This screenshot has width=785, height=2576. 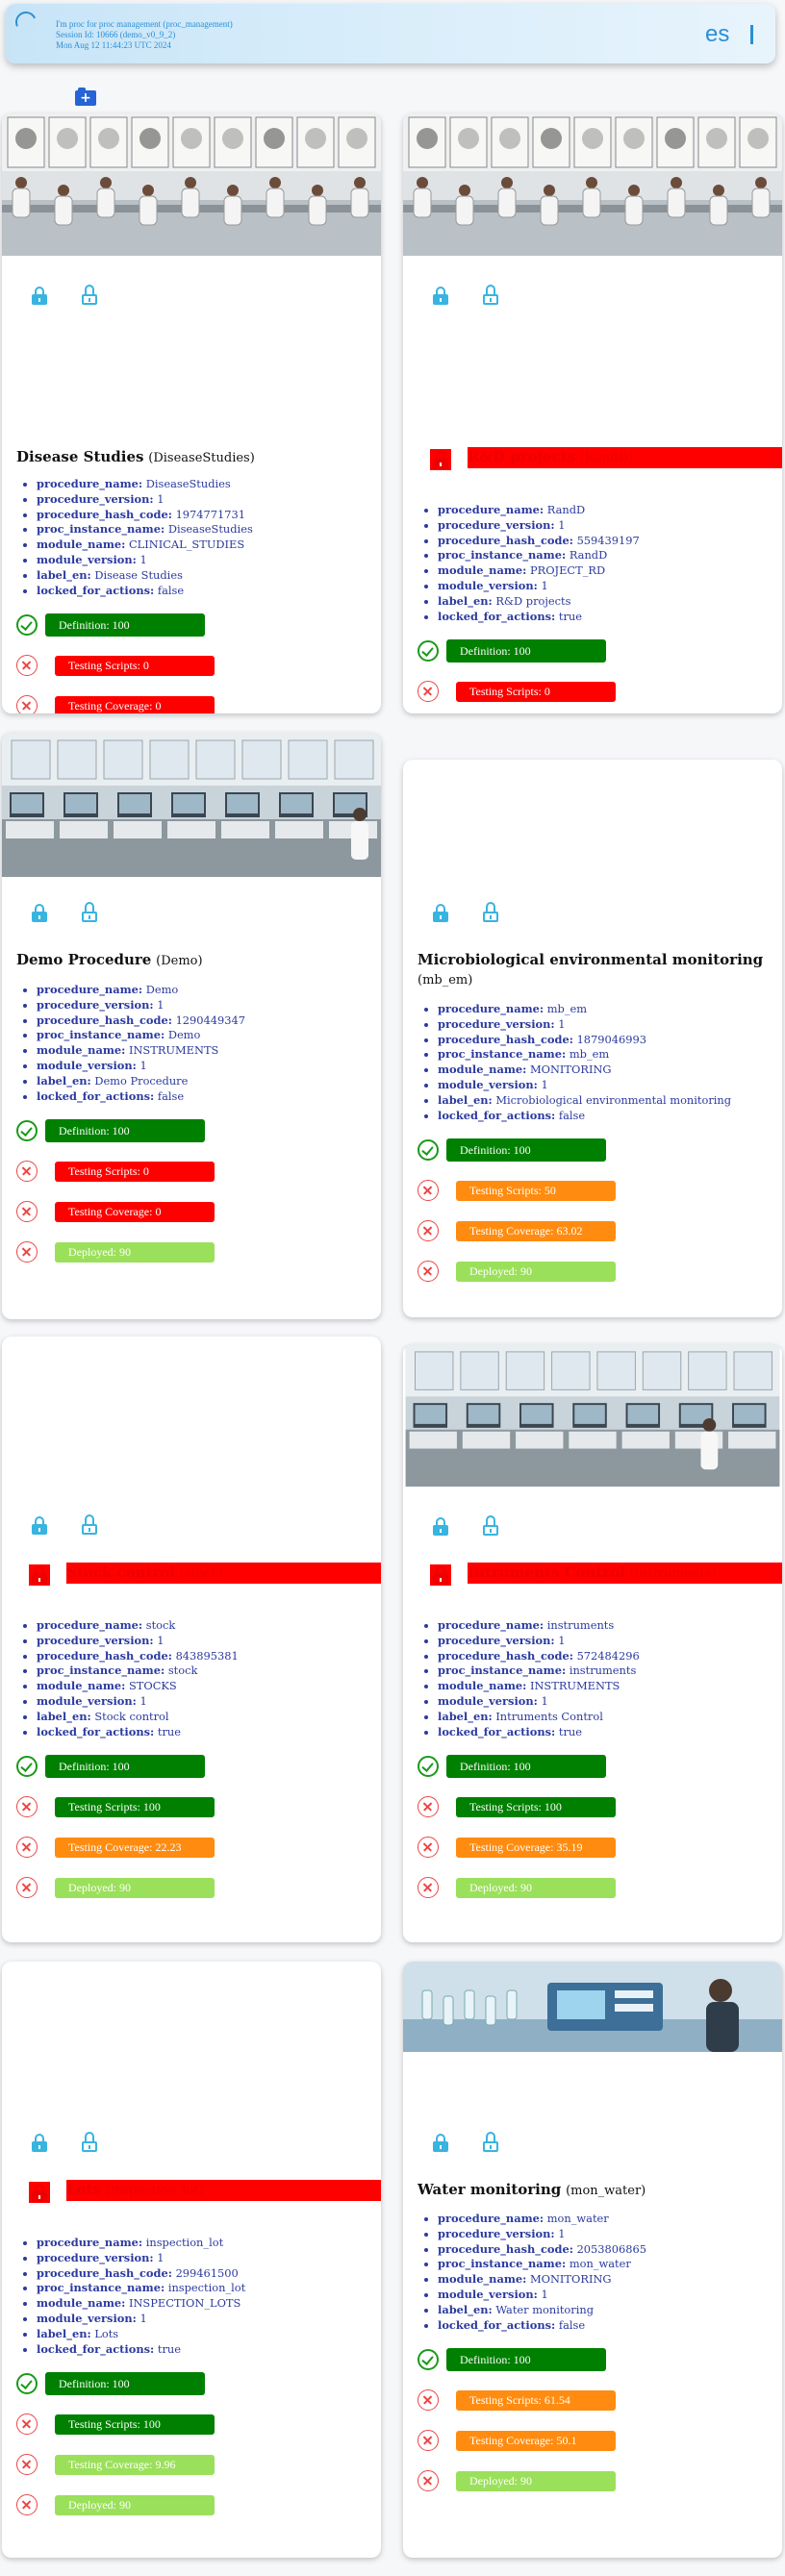 What do you see at coordinates (717, 34) in the screenshot?
I see `language-toggle: es` at bounding box center [717, 34].